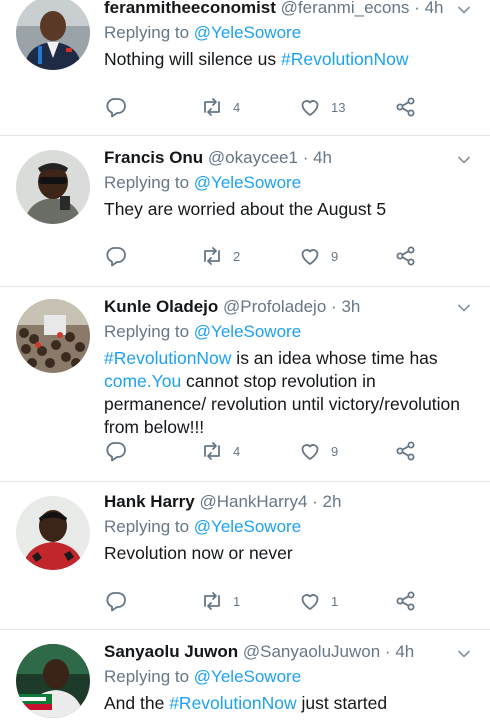 The width and height of the screenshot is (490, 727). Describe the element at coordinates (277, 9) in the screenshot. I see `tweet-header: feranmitheeconomist @feranmi_econs · 4h` at that location.